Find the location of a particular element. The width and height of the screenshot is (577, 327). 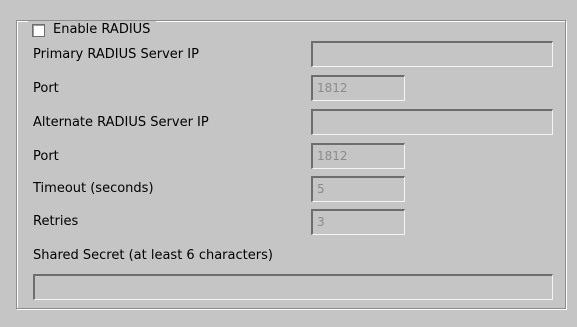

primary-port-label: Port is located at coordinates (46, 88).